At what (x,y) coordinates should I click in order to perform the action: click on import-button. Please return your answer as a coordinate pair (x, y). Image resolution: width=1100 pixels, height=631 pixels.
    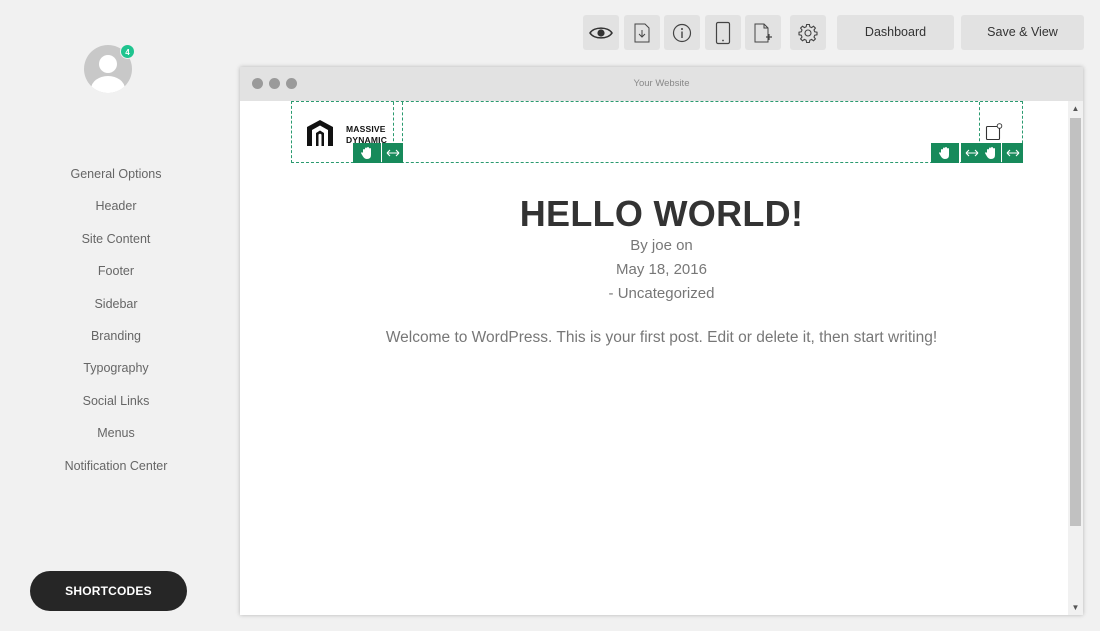
    Looking at the image, I should click on (642, 32).